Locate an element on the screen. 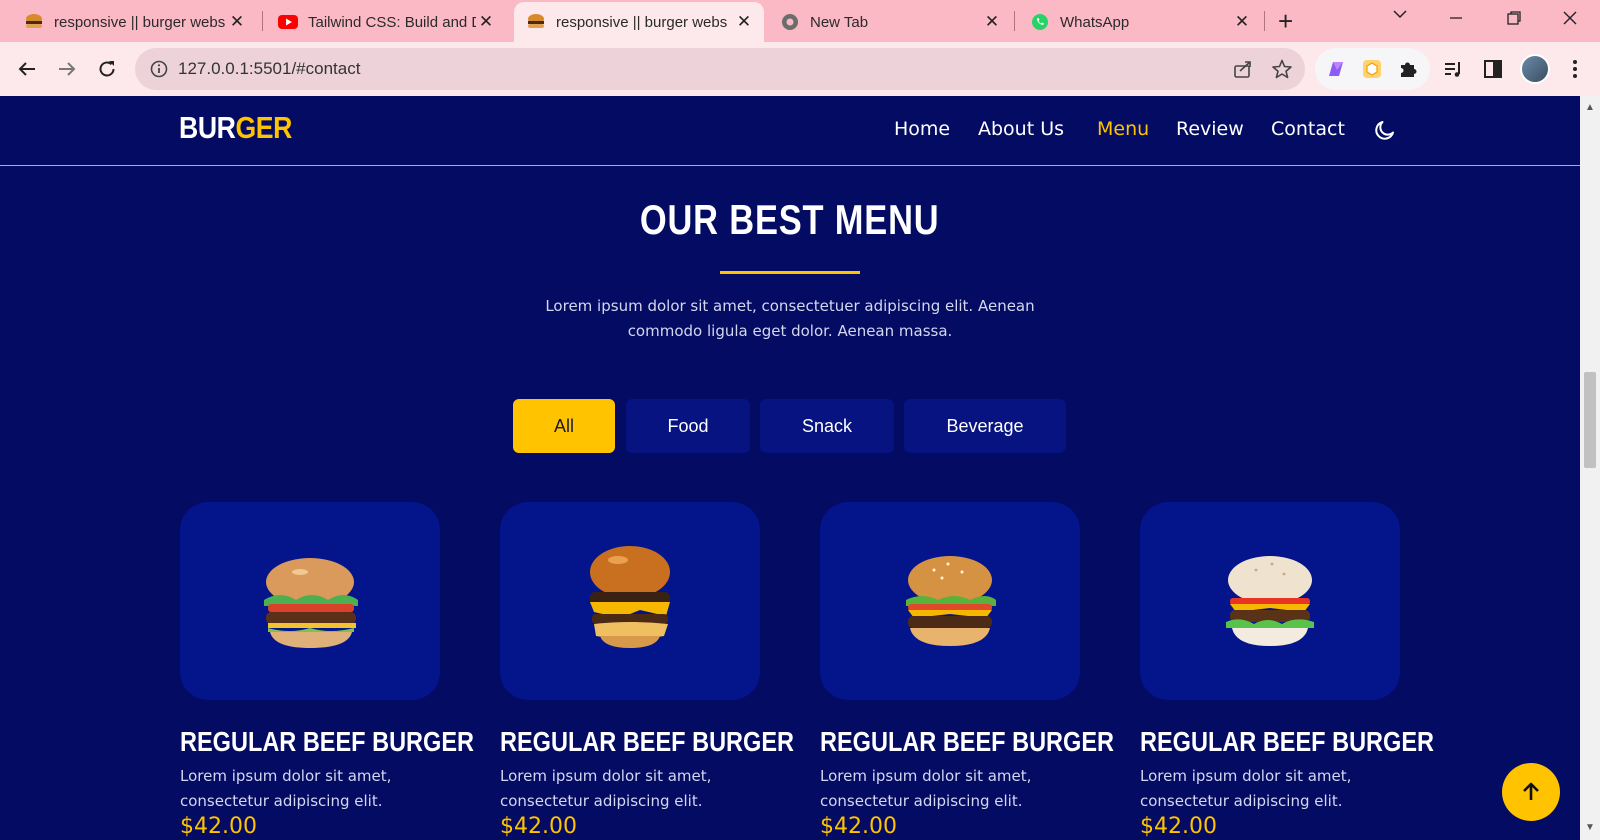 This screenshot has height=840, width=1600. extensions-group is located at coordinates (1372, 69).